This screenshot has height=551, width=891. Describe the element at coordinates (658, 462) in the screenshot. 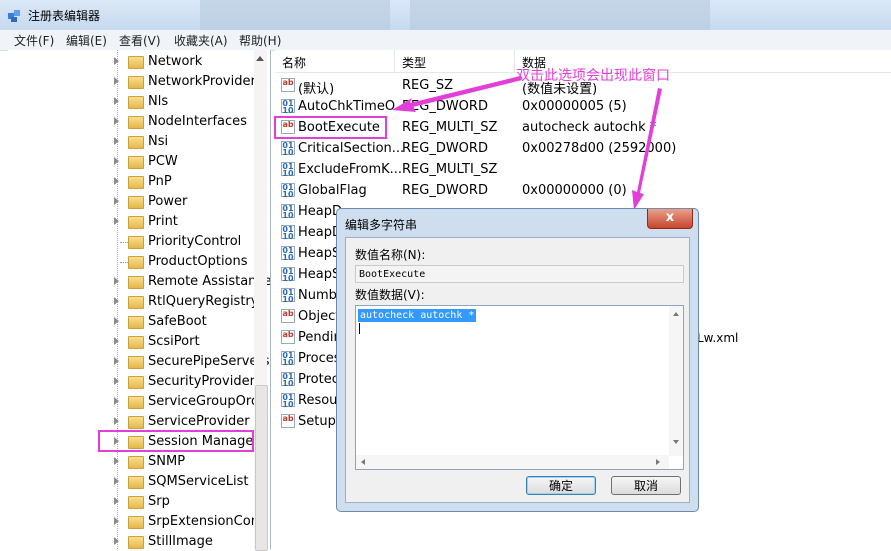

I see `scroll-right-icon` at that location.